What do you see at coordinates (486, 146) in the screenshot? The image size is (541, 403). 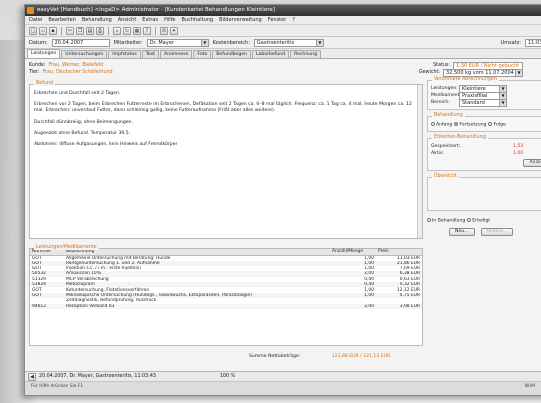 I see `gespeichert-kv: Gespeichert: 1,53` at bounding box center [486, 146].